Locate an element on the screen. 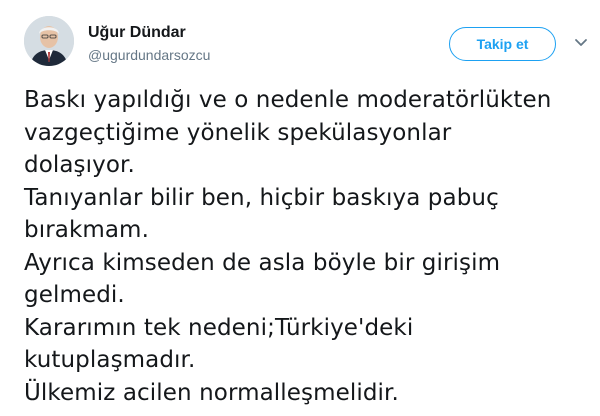 The image size is (600, 416). avatar-photo is located at coordinates (49, 41).